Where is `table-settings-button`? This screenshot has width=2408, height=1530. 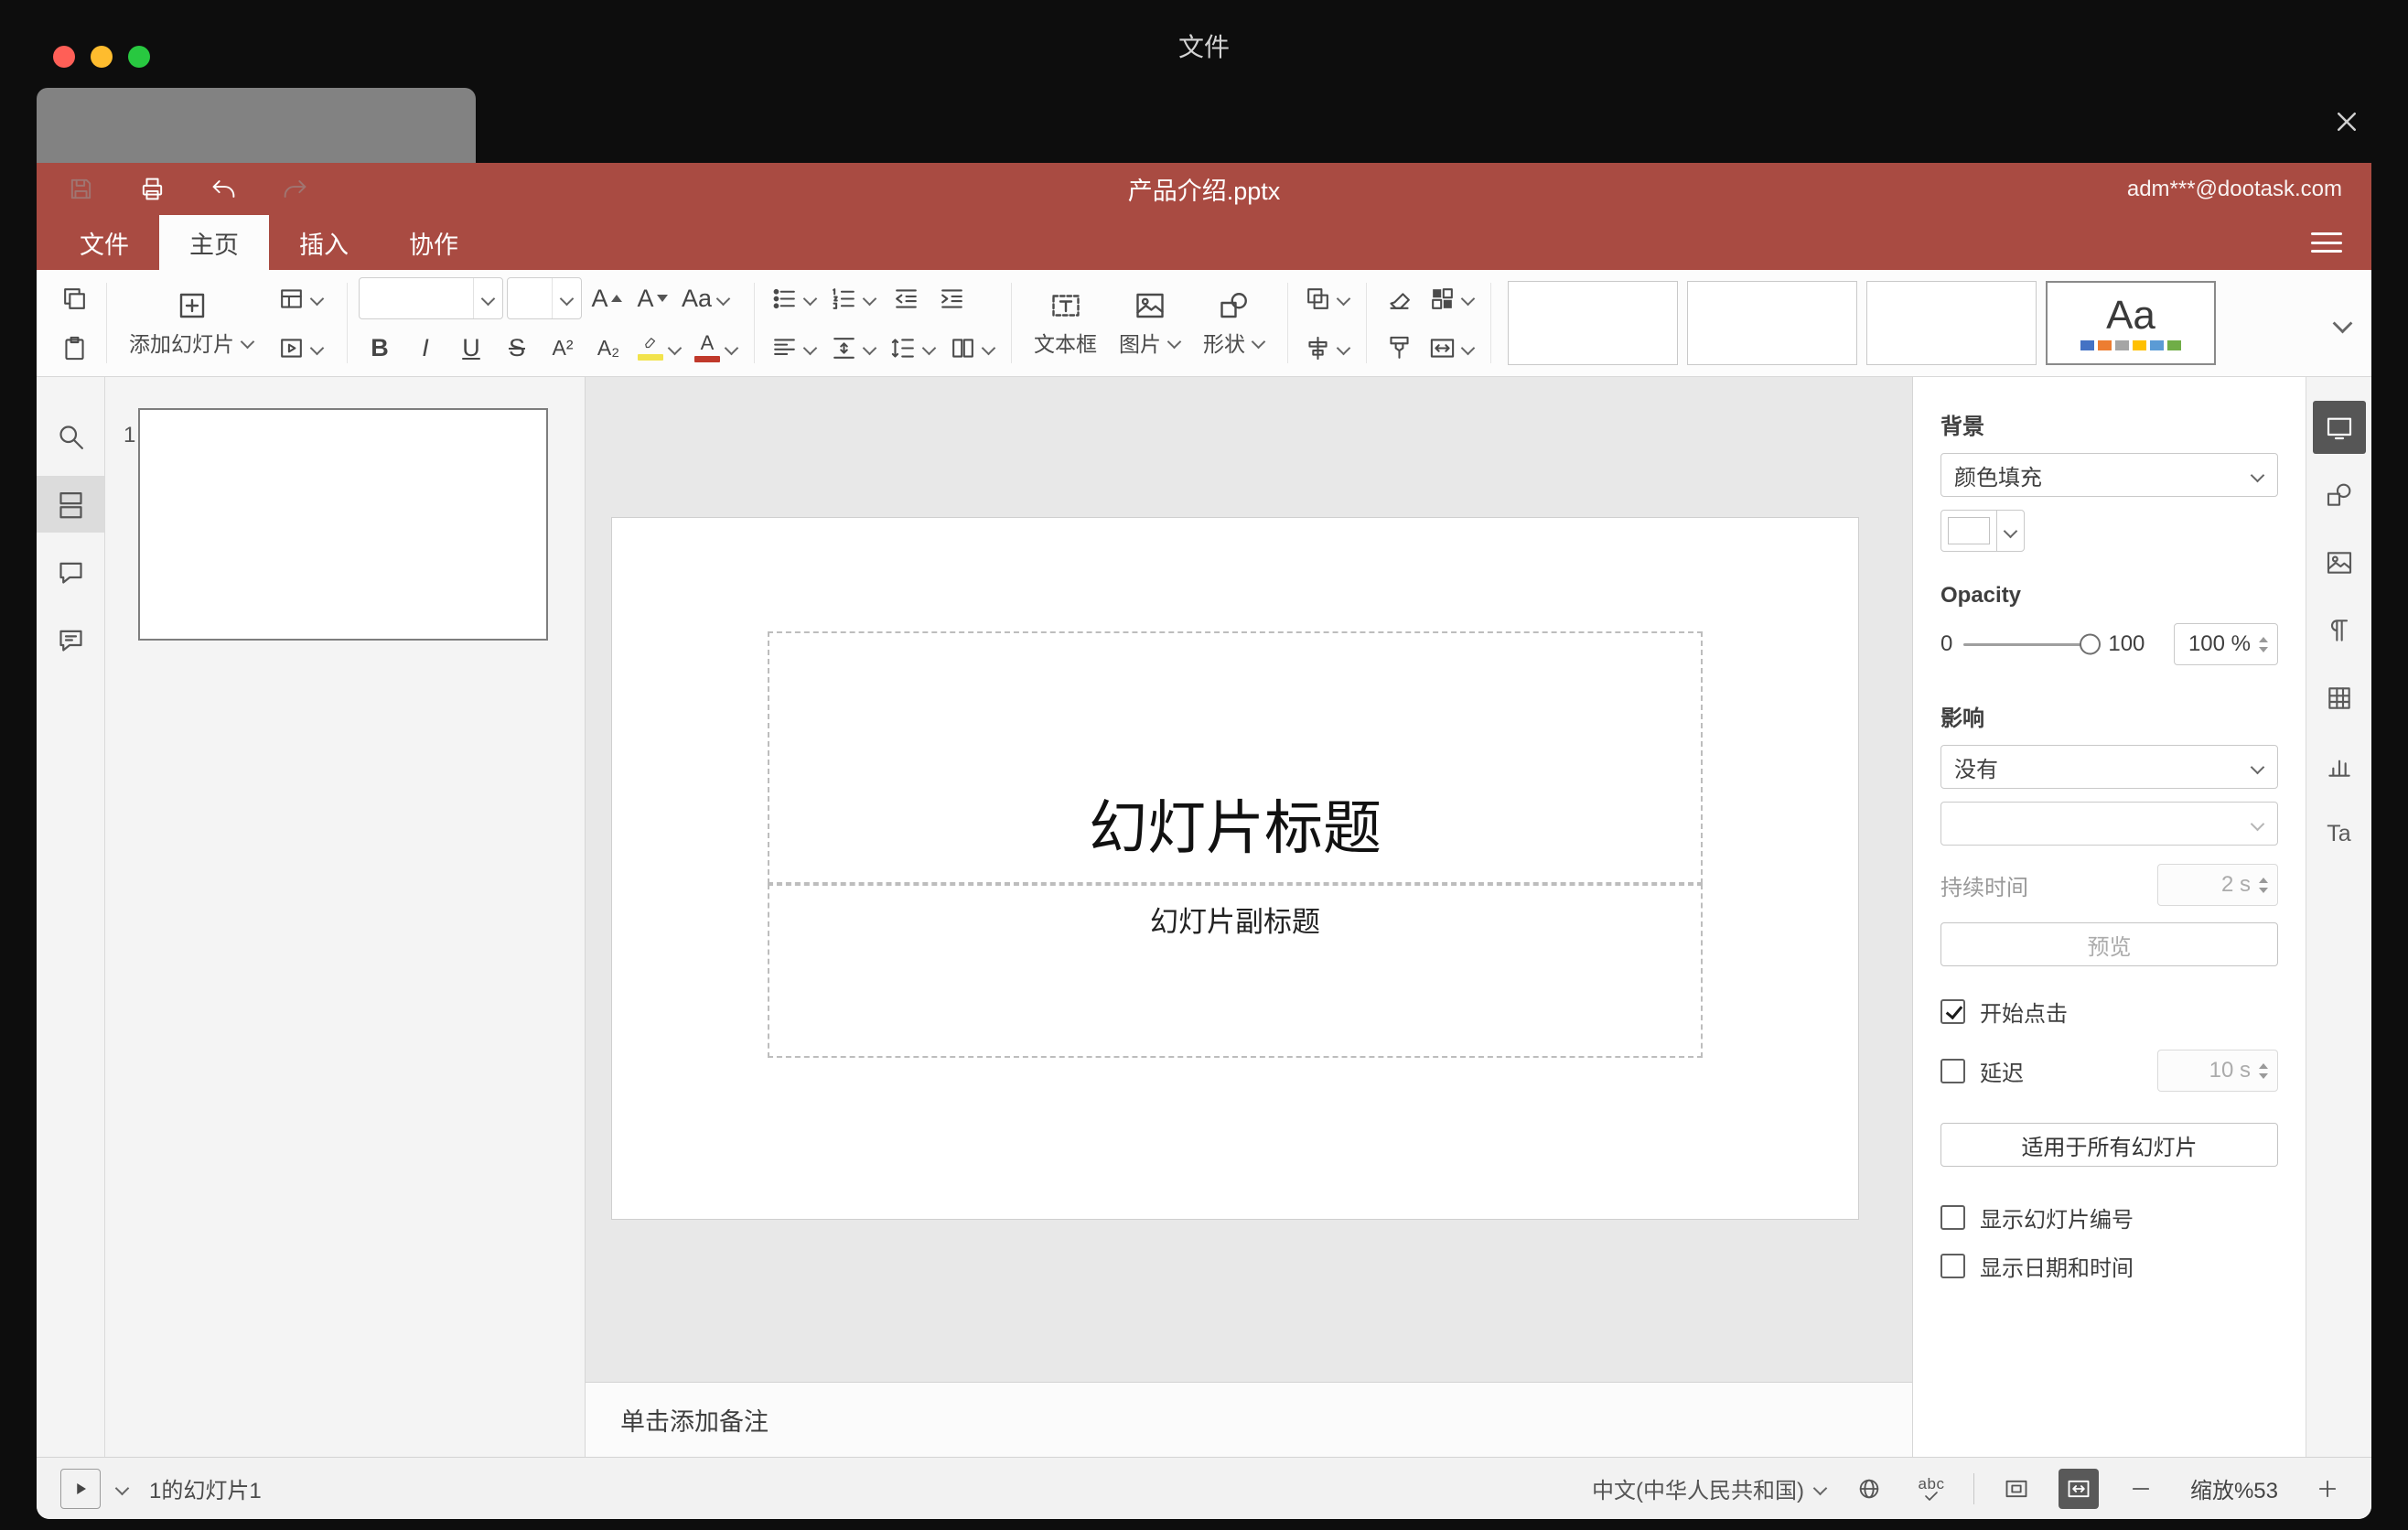 table-settings-button is located at coordinates (2339, 698).